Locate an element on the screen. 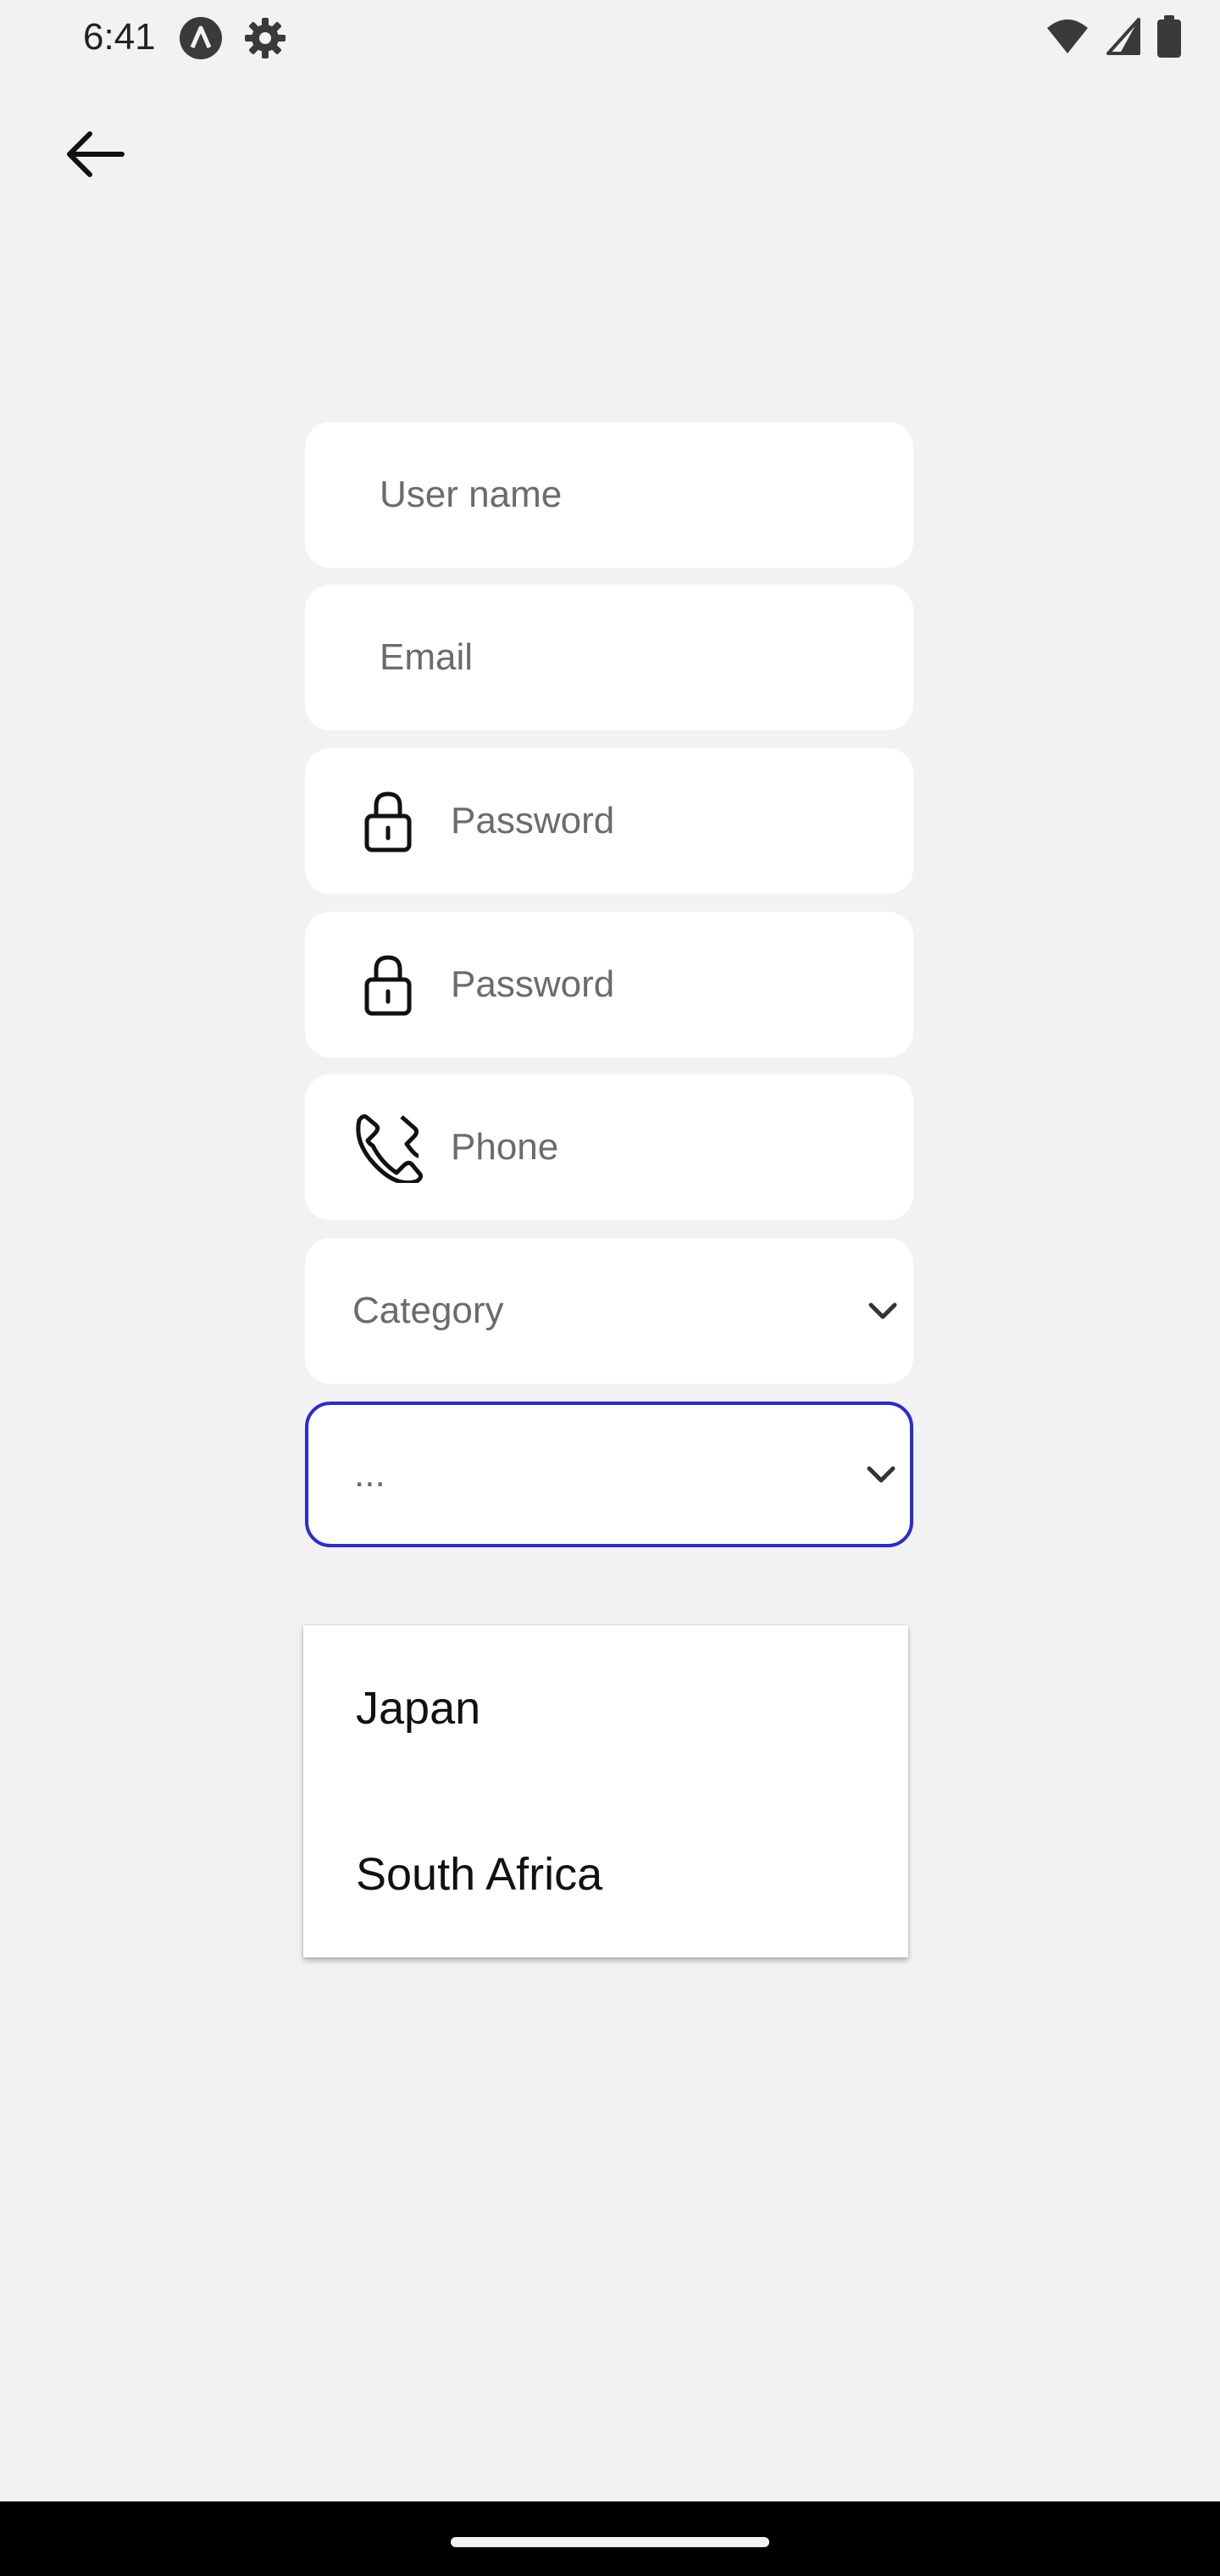  battery-icon is located at coordinates (1169, 36).